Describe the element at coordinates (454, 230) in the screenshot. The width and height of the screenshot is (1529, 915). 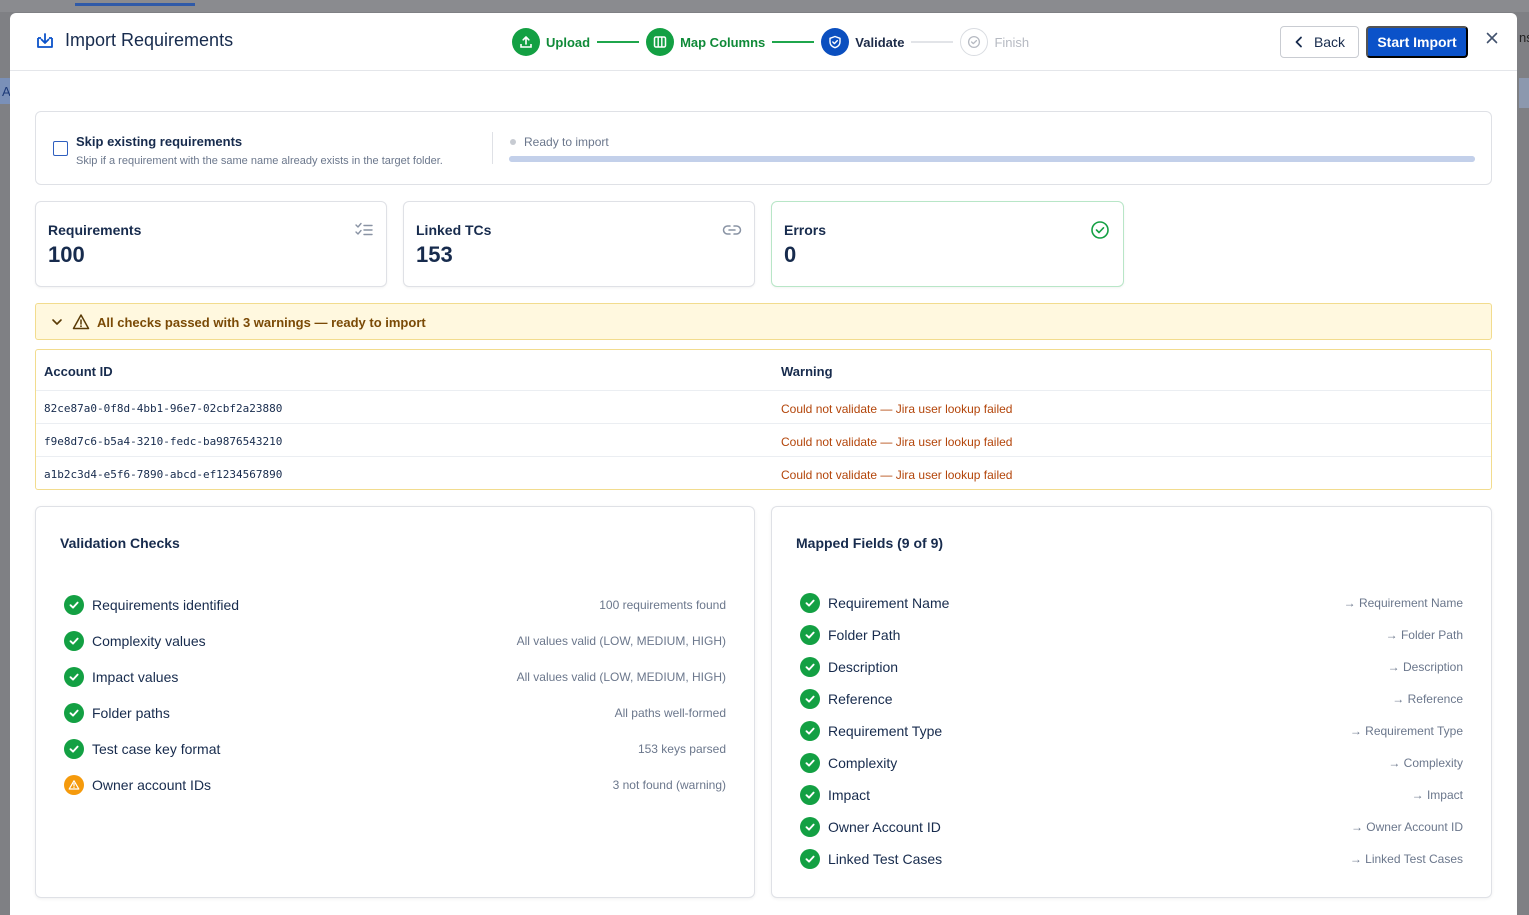
I see `stat-label: Linked TCs` at that location.